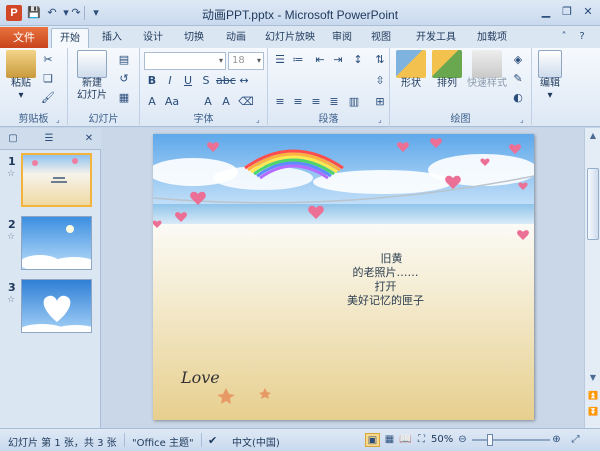 Image resolution: width=600 pixels, height=451 pixels. What do you see at coordinates (380, 102) in the screenshot?
I see `smartart-icon: ⊞` at bounding box center [380, 102].